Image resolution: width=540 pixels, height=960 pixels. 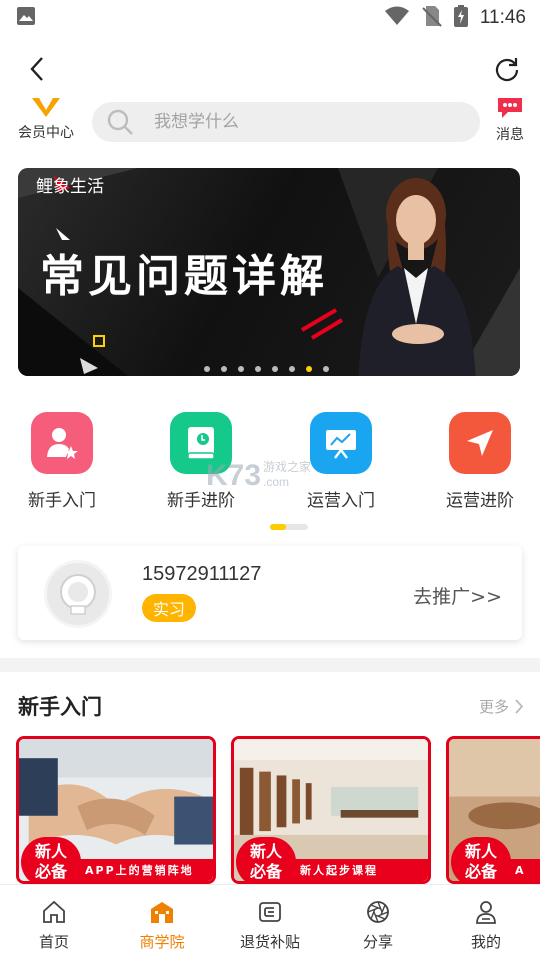 What do you see at coordinates (270, 593) in the screenshot?
I see `user-card: 15972911127 实习 去推广>>` at bounding box center [270, 593].